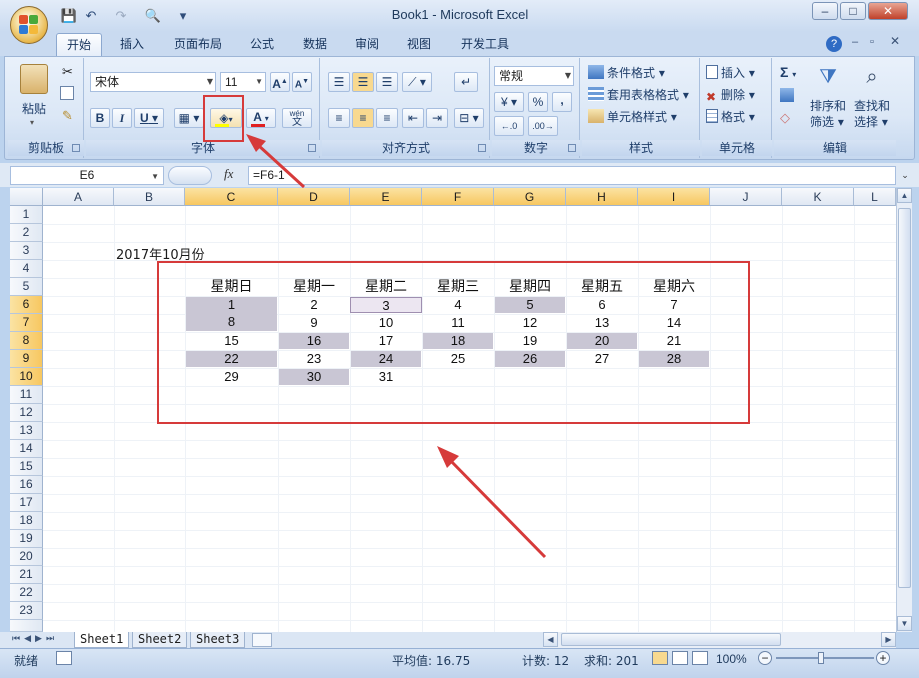 This screenshot has width=919, height=678. I want to click on arrow-to-calendar, so click(492, 502).